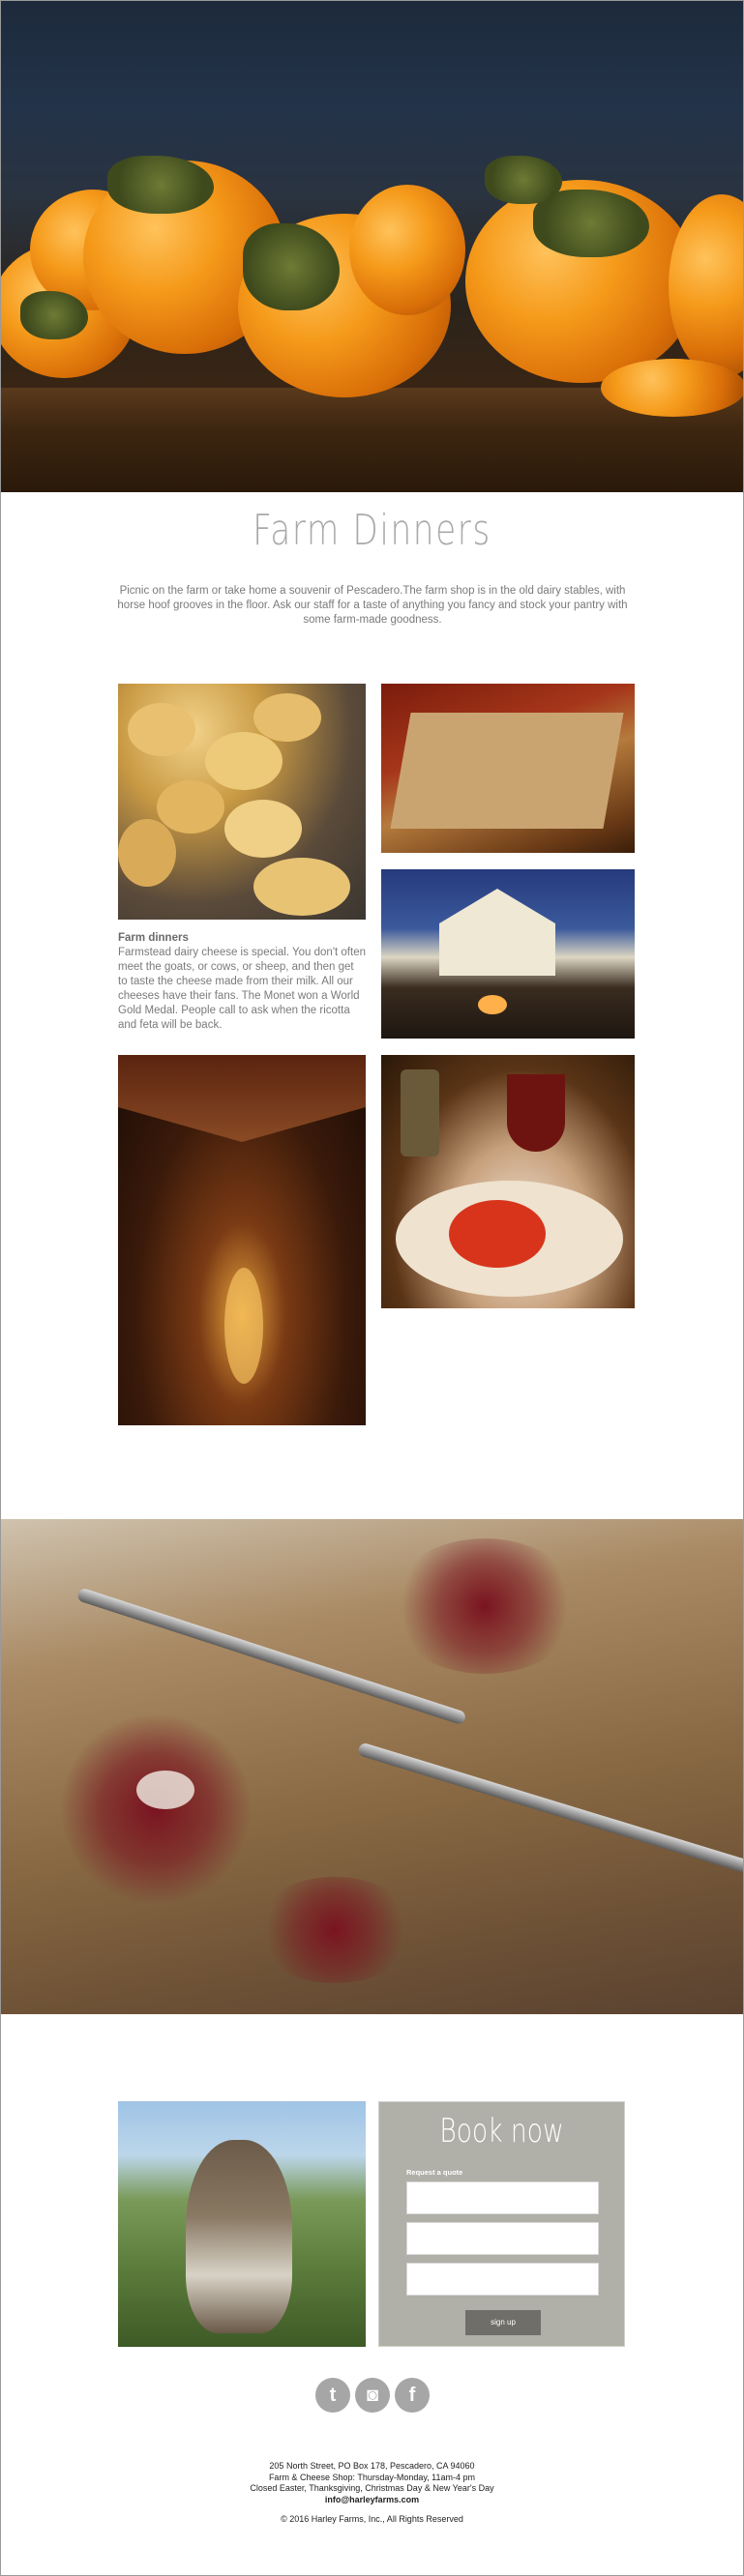 This screenshot has width=744, height=2576. What do you see at coordinates (536, 1113) in the screenshot?
I see `wine-glass` at bounding box center [536, 1113].